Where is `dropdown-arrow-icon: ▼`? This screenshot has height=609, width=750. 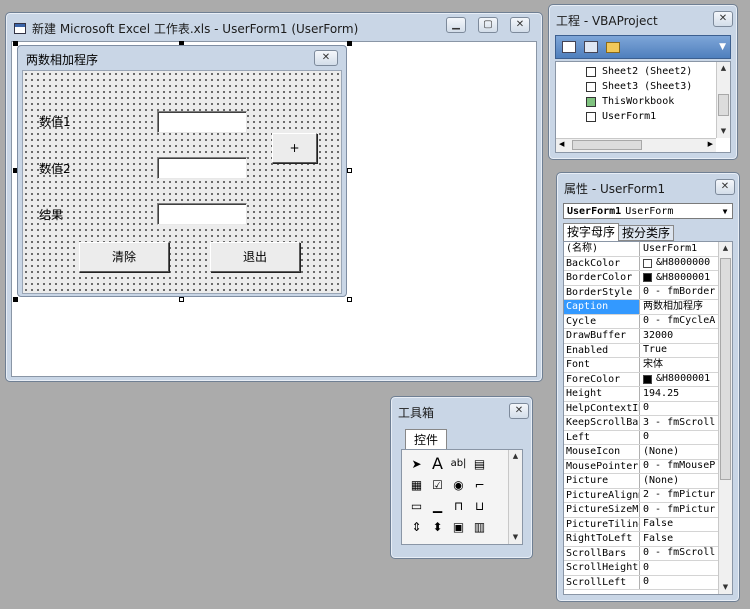
dropdown-arrow-icon: ▼ is located at coordinates (725, 211).